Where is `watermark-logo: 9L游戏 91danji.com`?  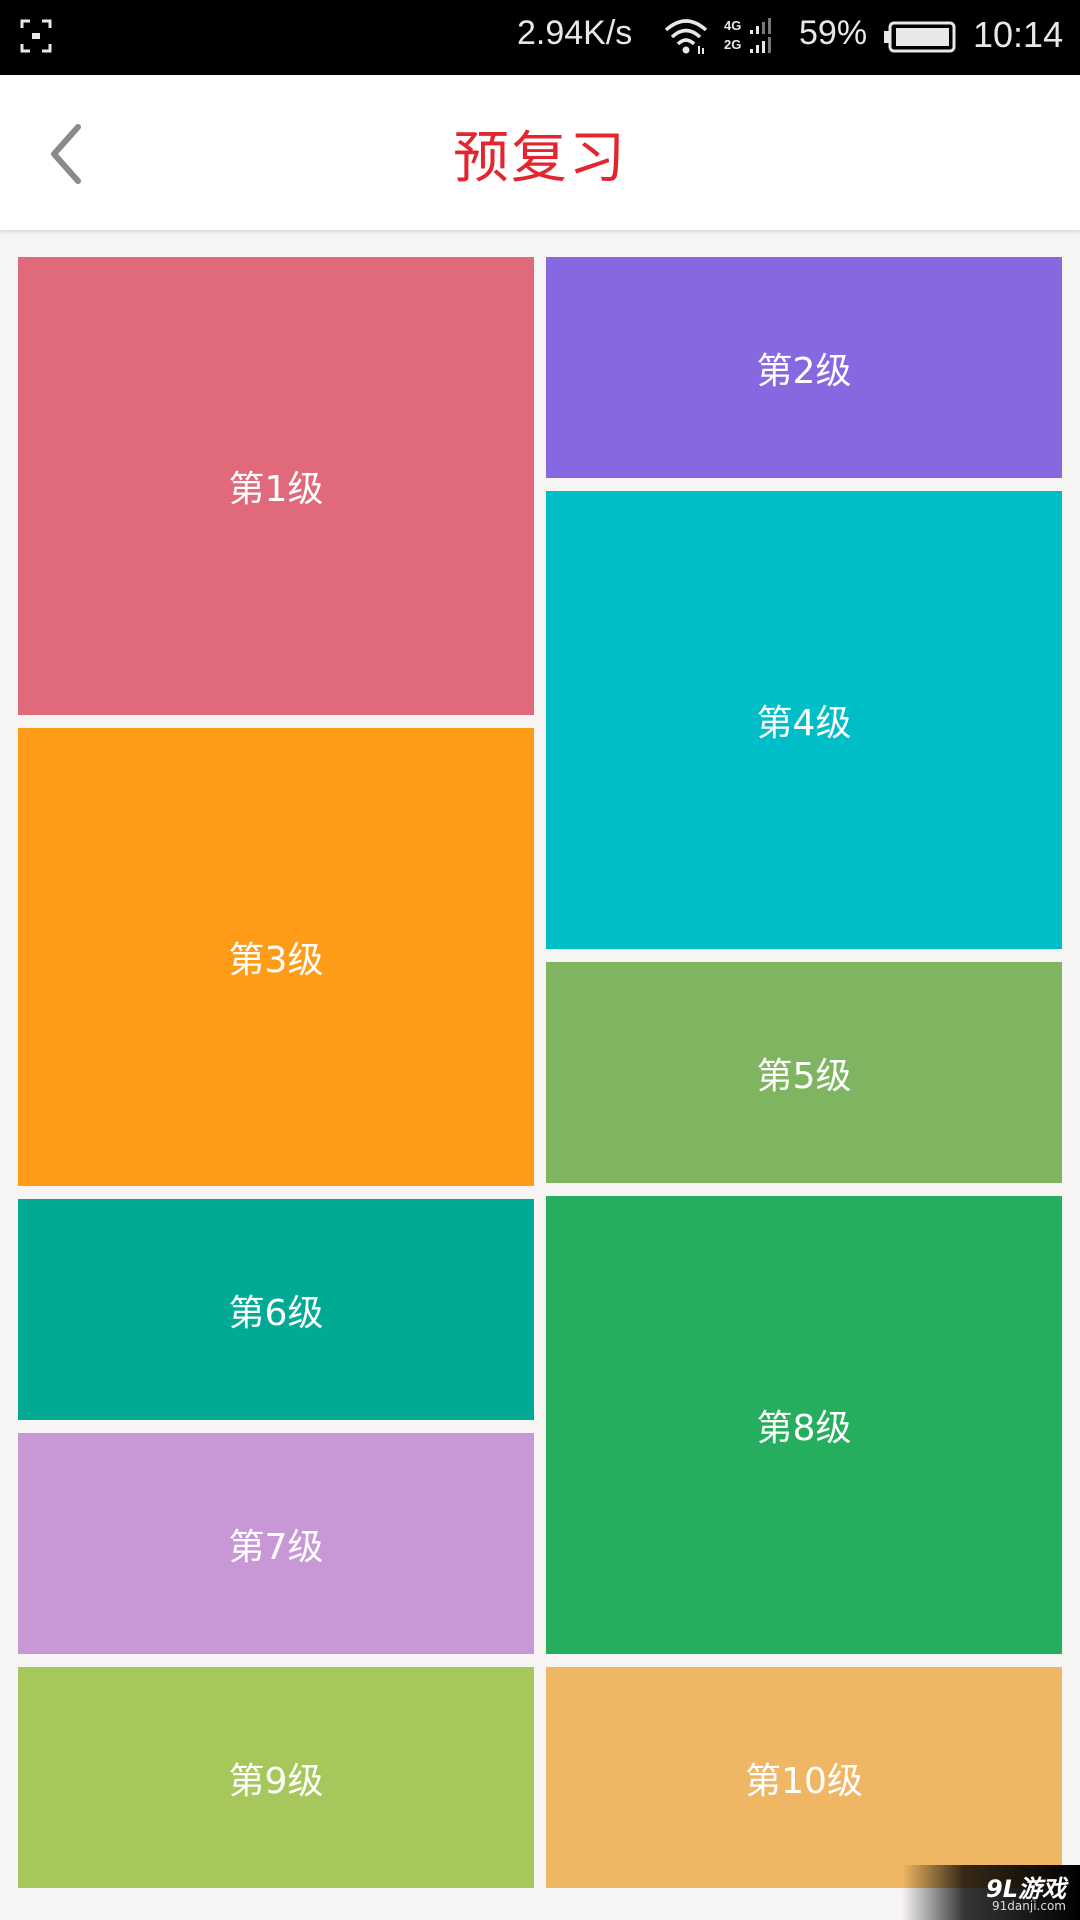 watermark-logo: 9L游戏 91danji.com is located at coordinates (991, 1892).